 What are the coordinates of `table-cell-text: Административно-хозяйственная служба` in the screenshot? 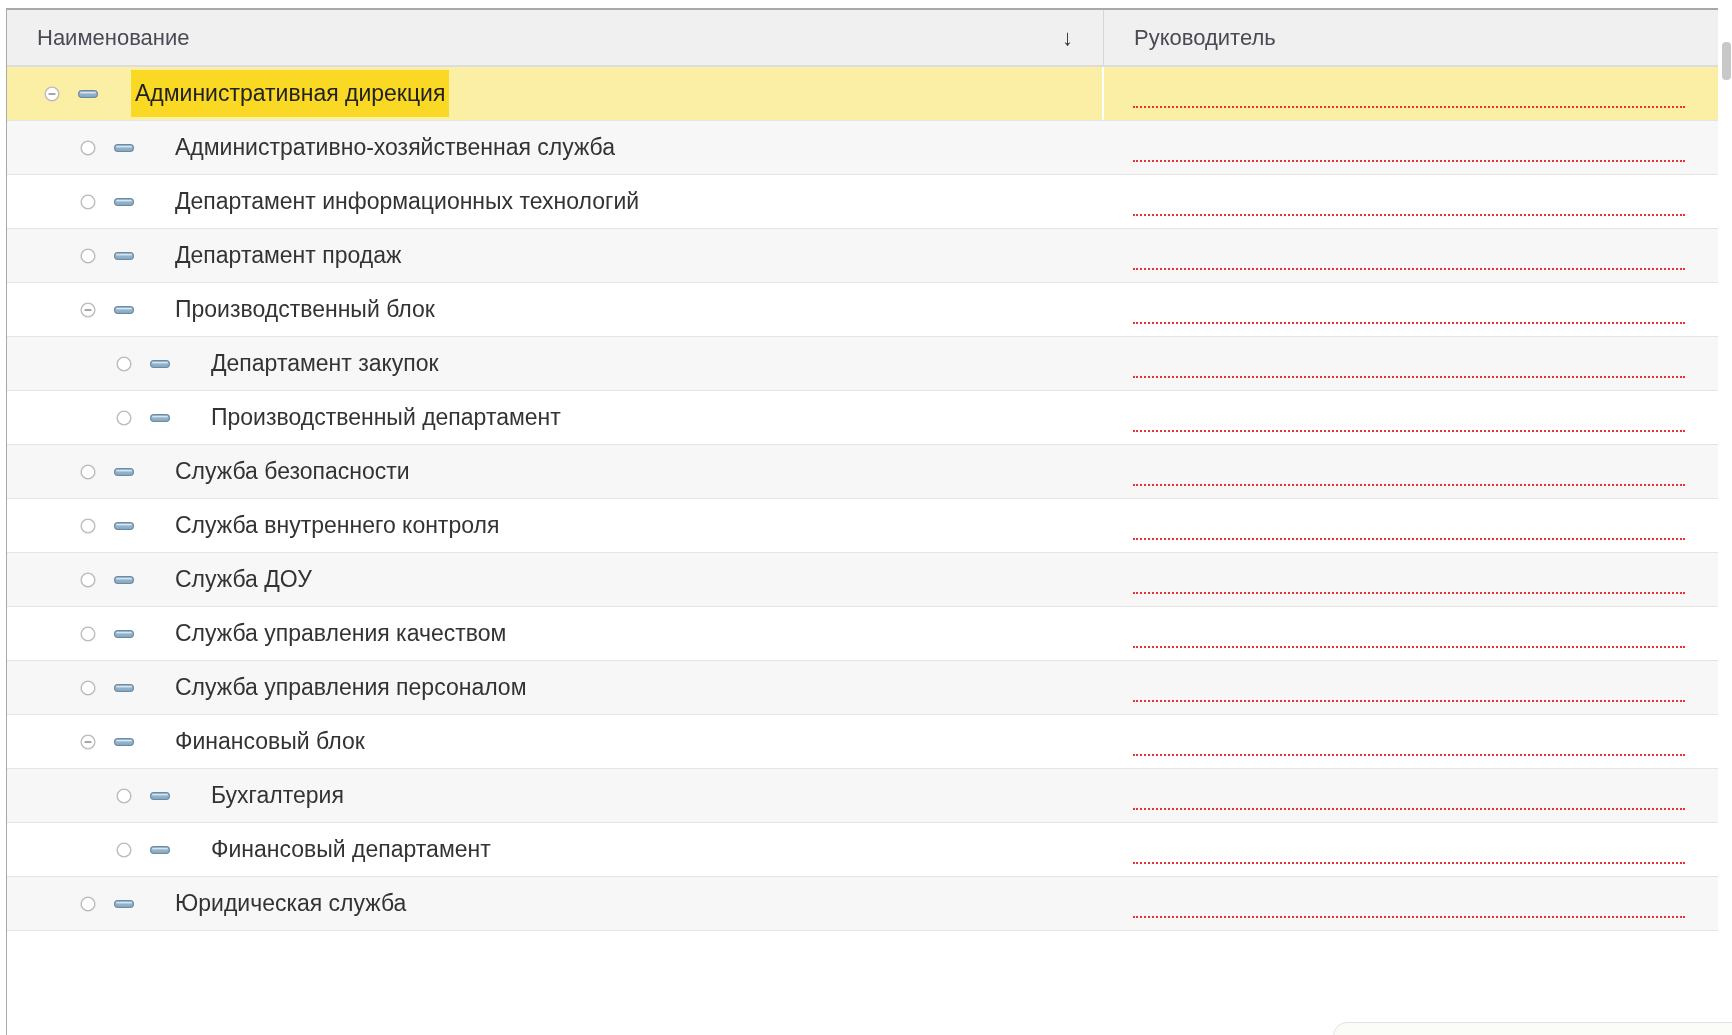 It's located at (395, 147).